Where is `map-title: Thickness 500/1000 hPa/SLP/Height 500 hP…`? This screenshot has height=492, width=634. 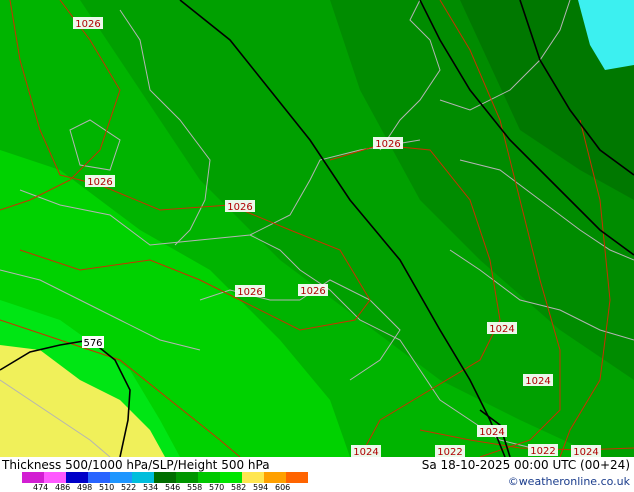
map-title: Thickness 500/1000 hPa/SLP/Height 500 hP… is located at coordinates (136, 465).